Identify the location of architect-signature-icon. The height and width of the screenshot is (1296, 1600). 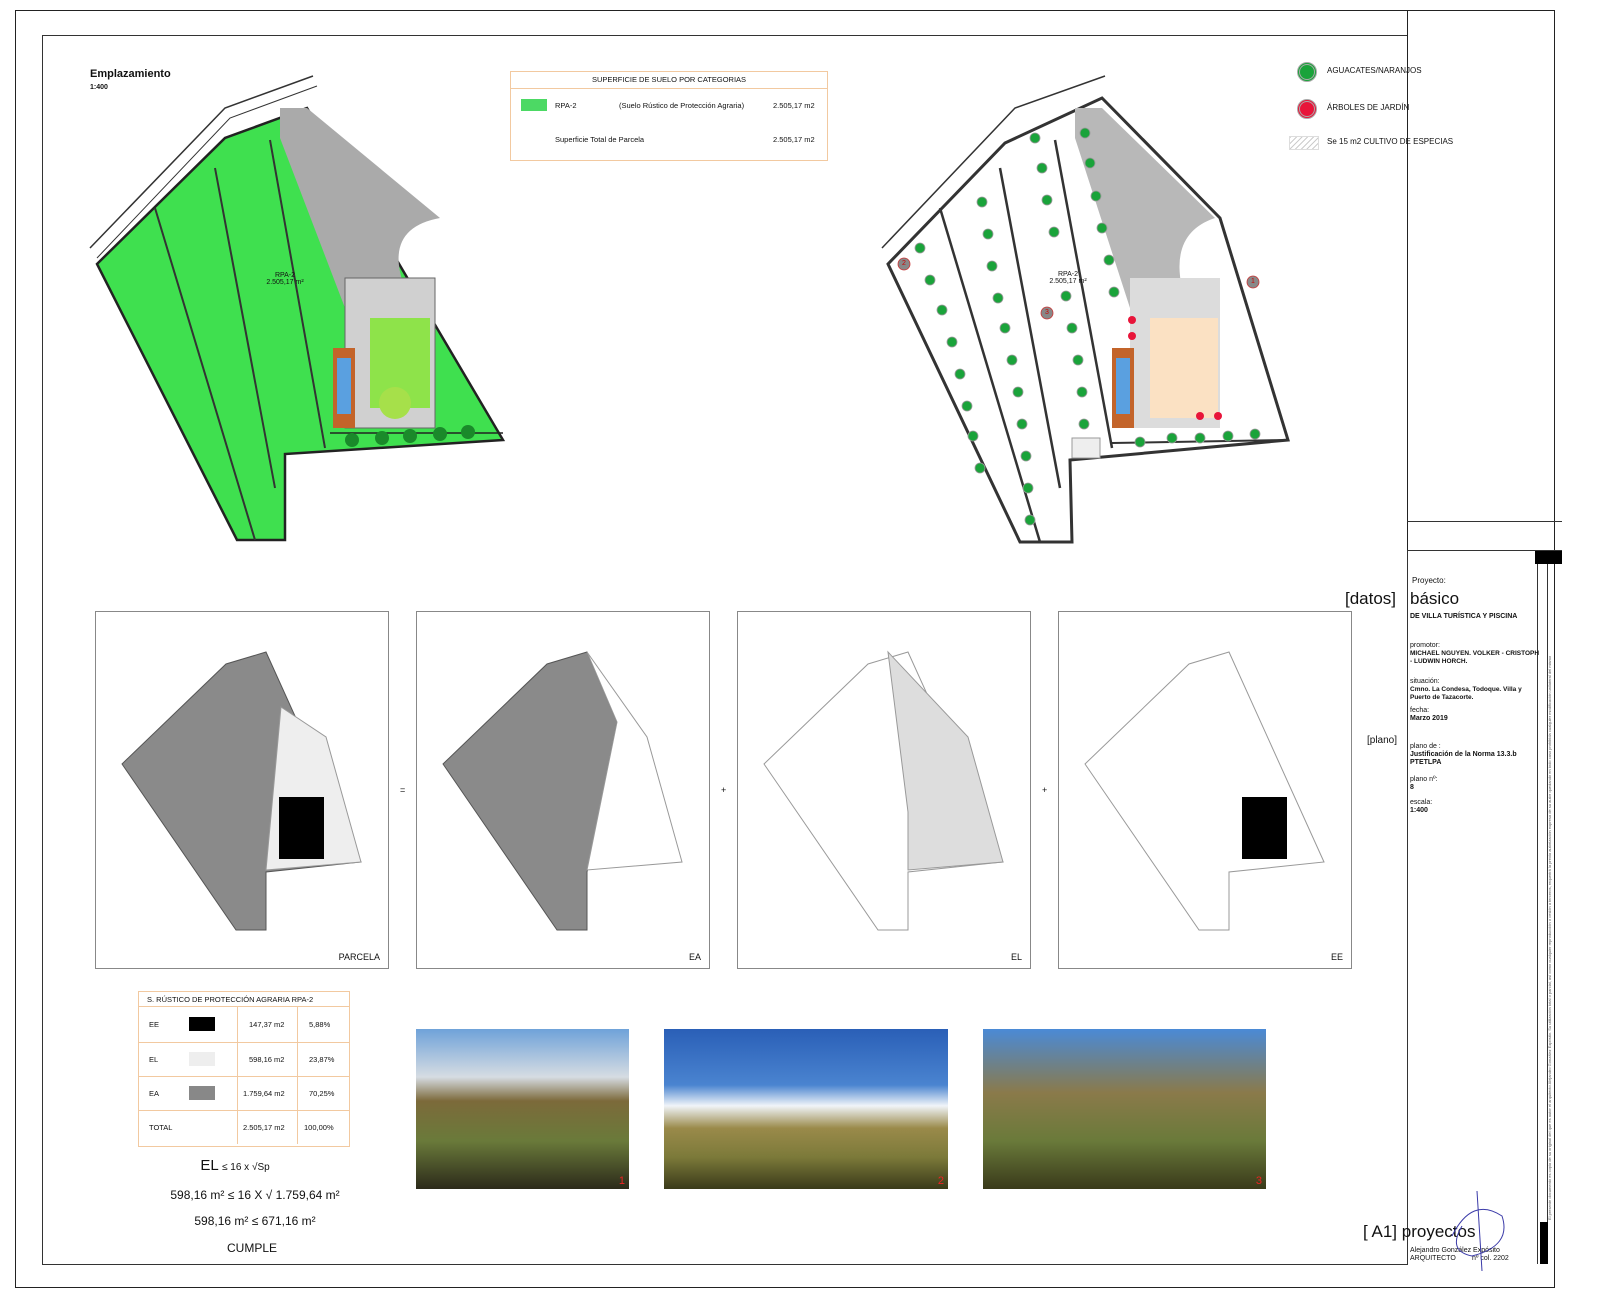
(1478, 1231).